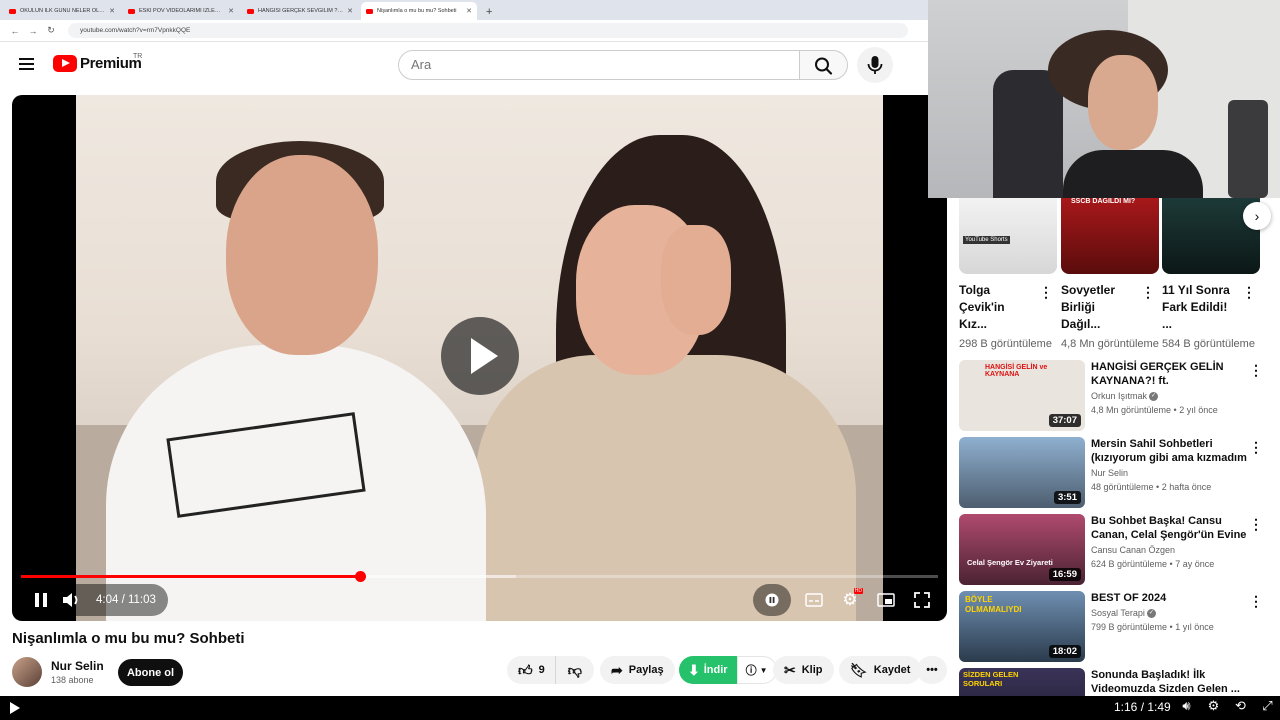 This screenshot has width=1280, height=720. What do you see at coordinates (126, 600) in the screenshot?
I see `time-display: 4:04 / 11:03` at bounding box center [126, 600].